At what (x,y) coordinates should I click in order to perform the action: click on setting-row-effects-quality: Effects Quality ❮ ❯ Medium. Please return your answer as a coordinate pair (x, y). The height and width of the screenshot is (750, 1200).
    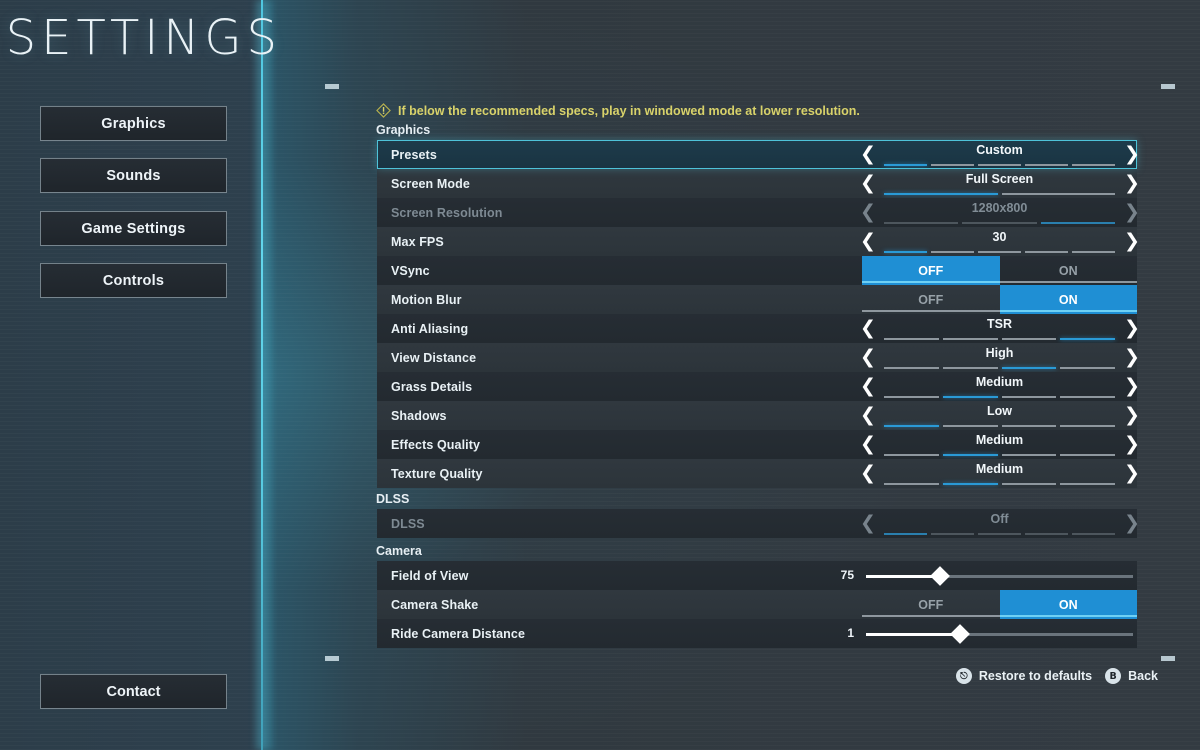
    Looking at the image, I should click on (758, 444).